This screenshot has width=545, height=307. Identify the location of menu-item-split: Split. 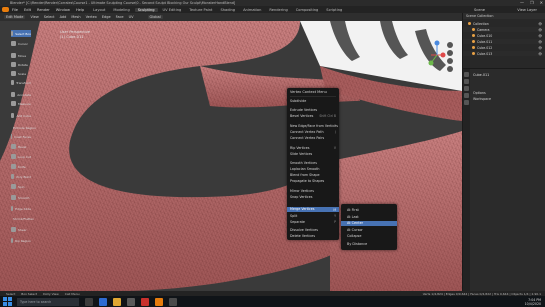
(293, 216).